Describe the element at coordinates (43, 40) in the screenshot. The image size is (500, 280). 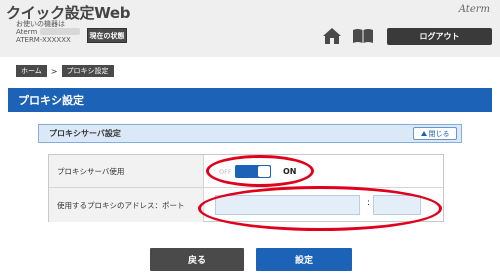
I see `device-id: ATERM-XXXXXX` at that location.